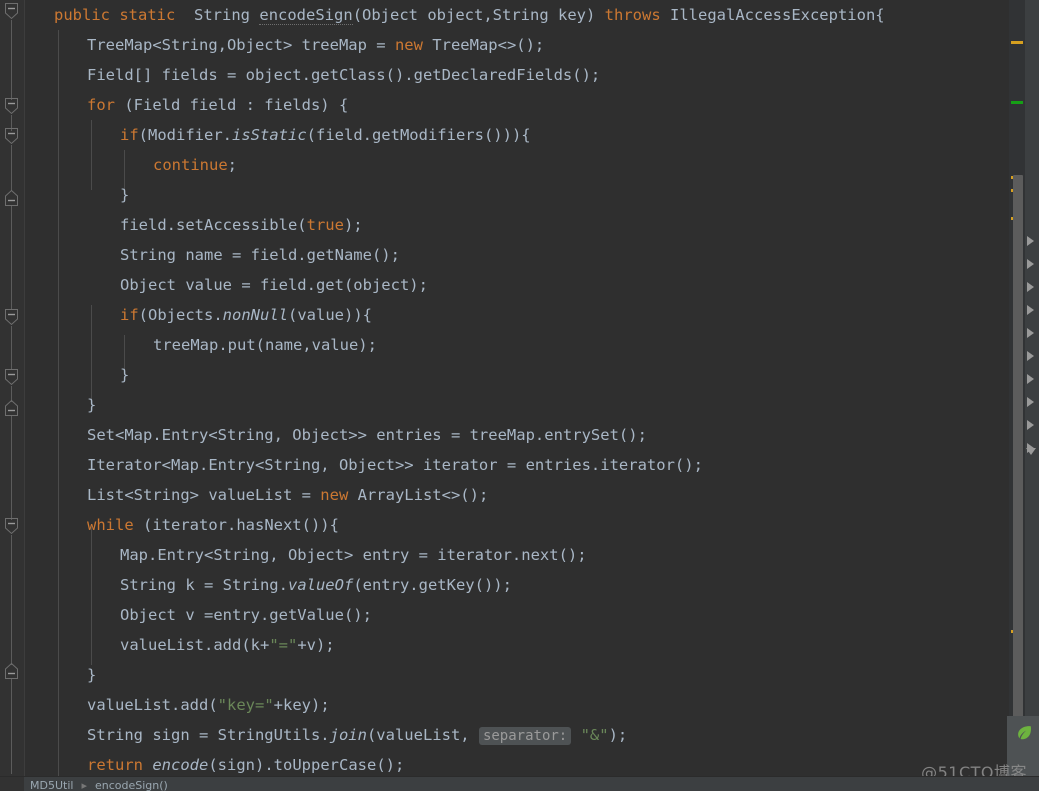 This screenshot has height=791, width=1039. What do you see at coordinates (306, 15) in the screenshot?
I see `code-token-declname: encodeSign` at bounding box center [306, 15].